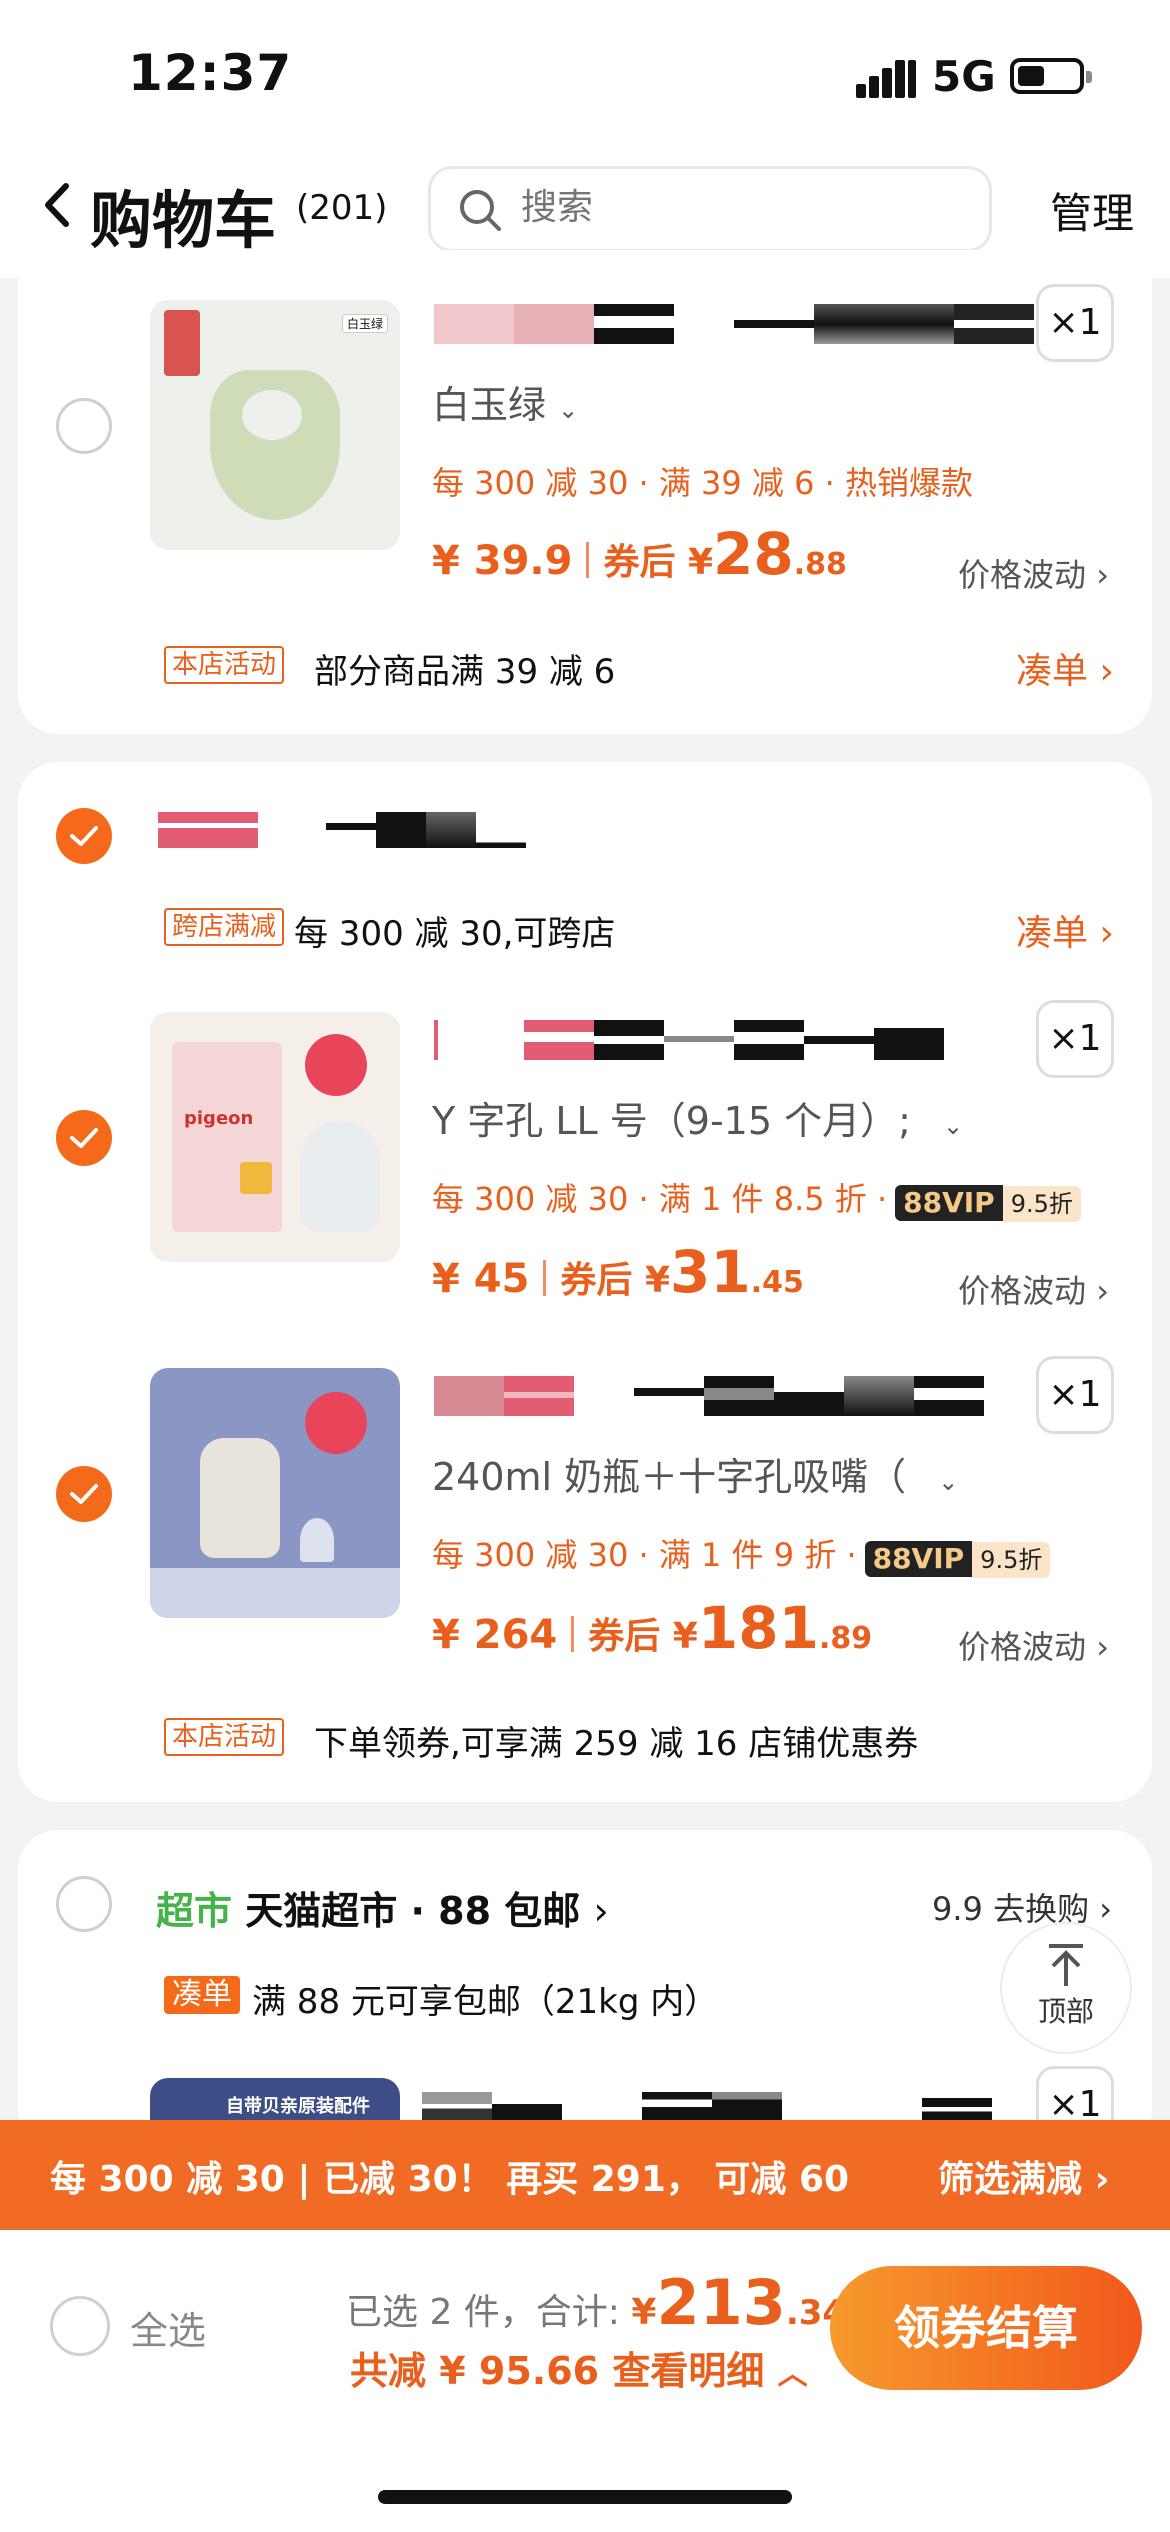 The width and height of the screenshot is (1170, 2532). I want to click on manage-button: 管理, so click(1092, 210).